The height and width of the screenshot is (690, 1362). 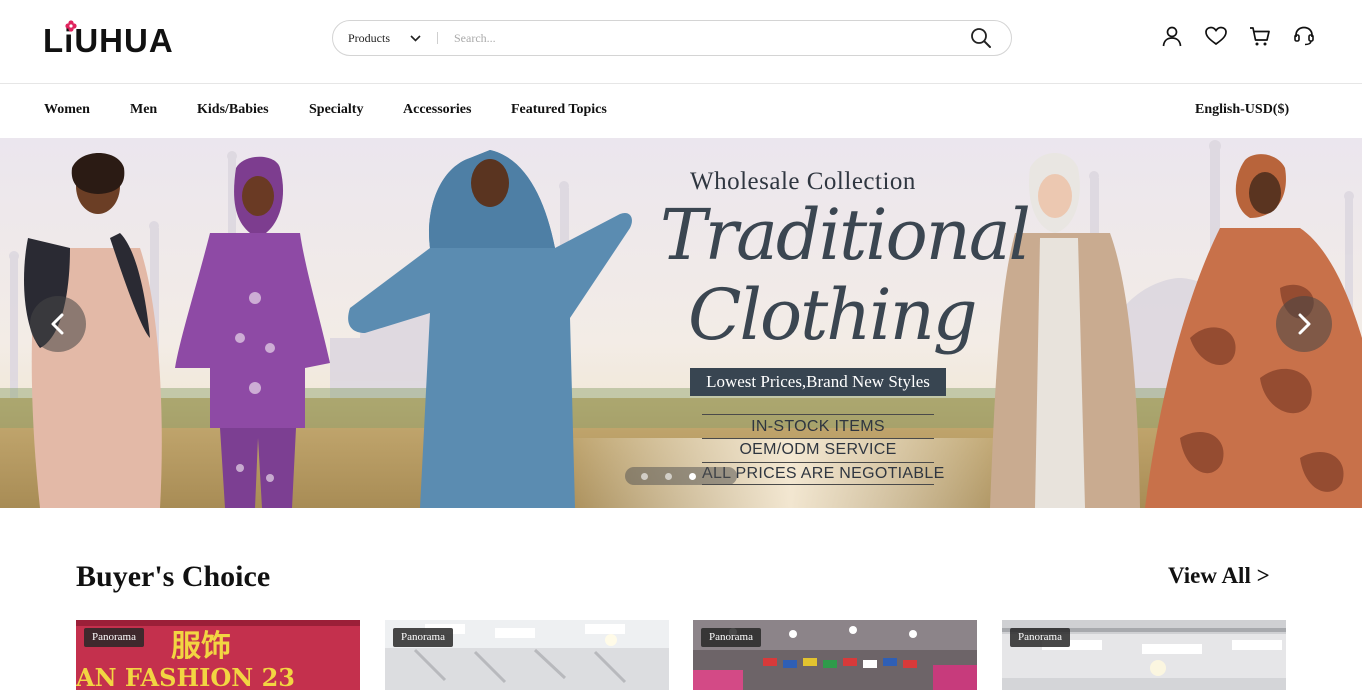 What do you see at coordinates (369, 37) in the screenshot?
I see `search-category-label: Products` at bounding box center [369, 37].